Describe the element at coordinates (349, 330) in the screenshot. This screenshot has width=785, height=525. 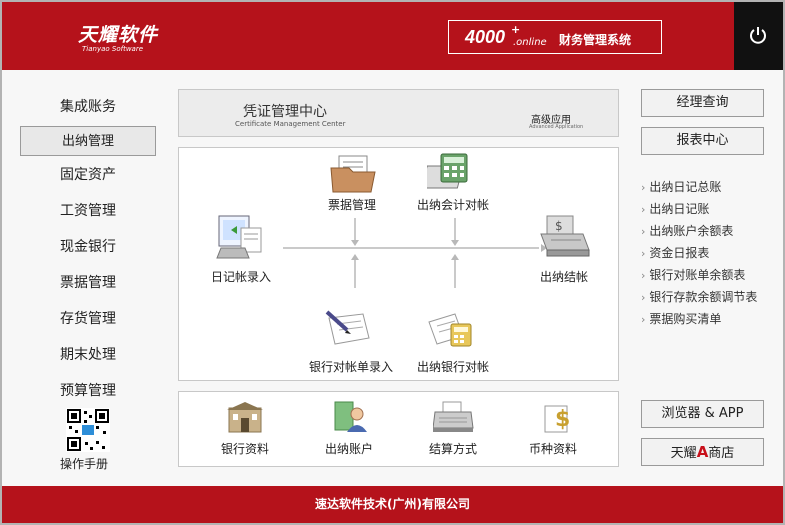
I see `pen-document-icon` at that location.